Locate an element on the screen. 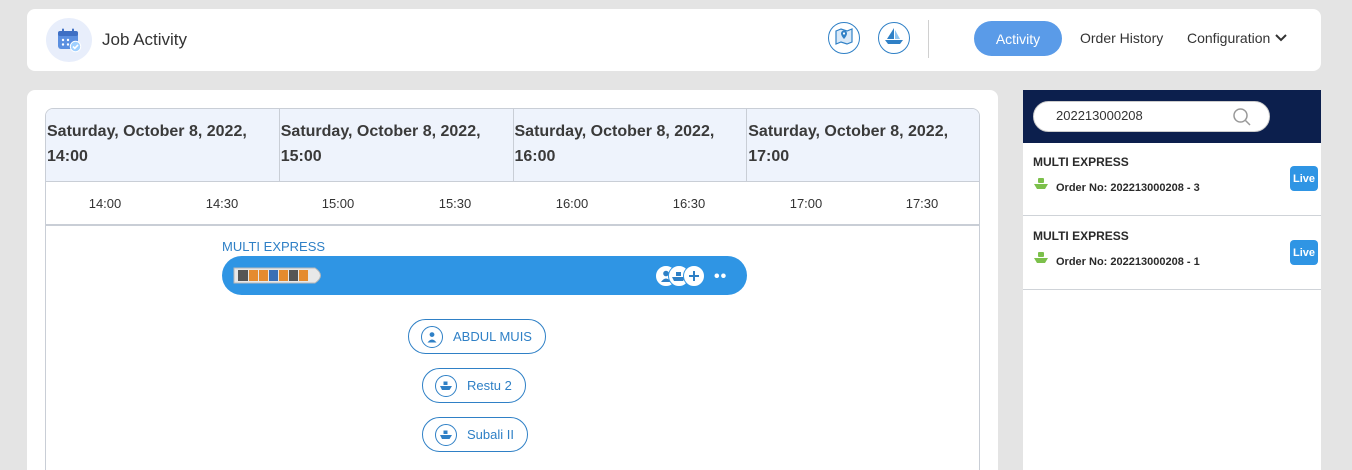 The image size is (1352, 470). time-tick: 17:00 is located at coordinates (806, 203).